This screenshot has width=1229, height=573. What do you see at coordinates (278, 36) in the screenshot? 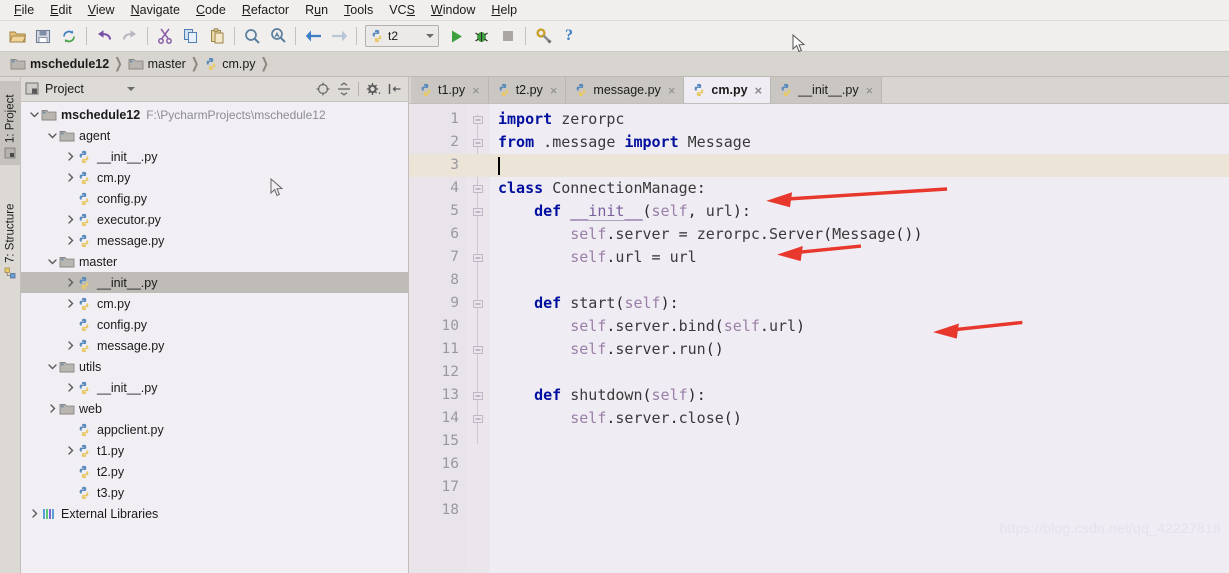
I see `find-replace-icon` at bounding box center [278, 36].